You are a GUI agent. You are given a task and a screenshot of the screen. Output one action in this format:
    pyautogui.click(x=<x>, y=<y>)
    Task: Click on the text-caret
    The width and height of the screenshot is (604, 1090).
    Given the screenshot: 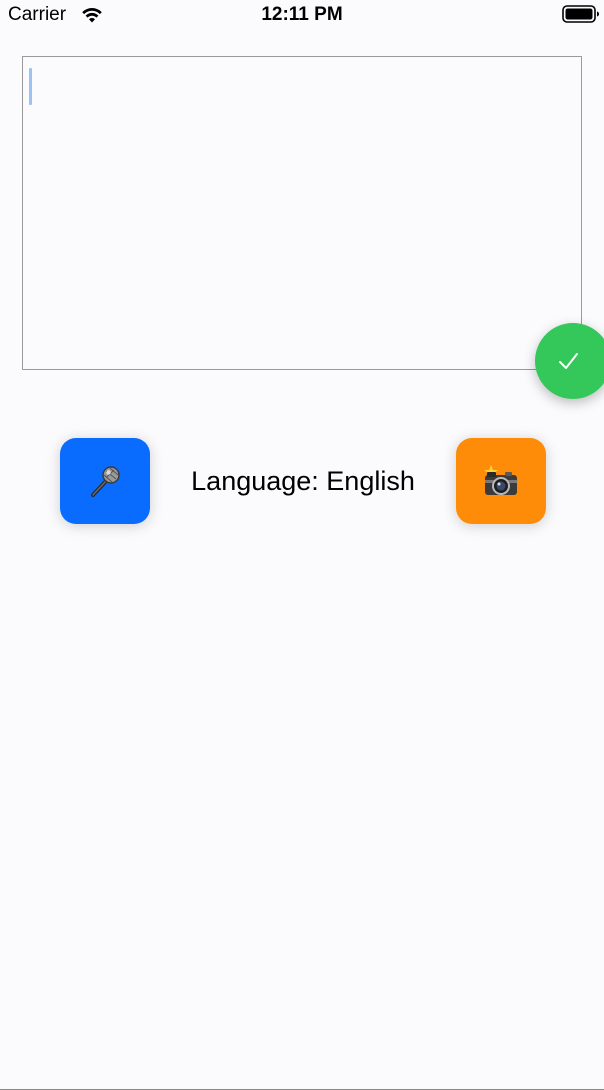 What is the action you would take?
    pyautogui.click(x=30, y=86)
    